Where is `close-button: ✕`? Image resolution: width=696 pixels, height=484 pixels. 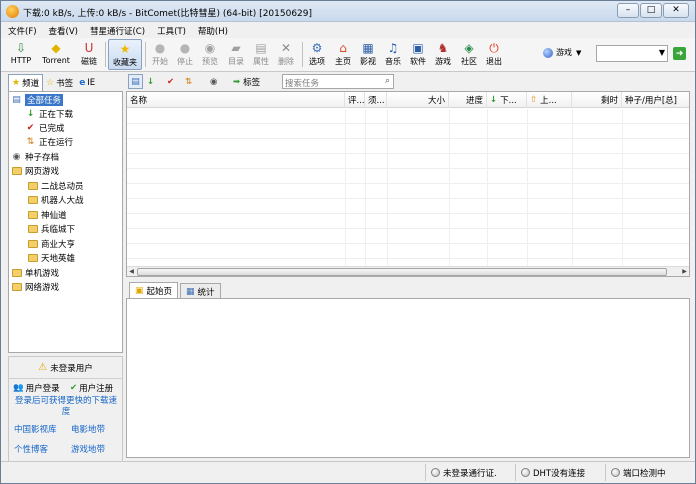
close-button: ✕ is located at coordinates (676, 10).